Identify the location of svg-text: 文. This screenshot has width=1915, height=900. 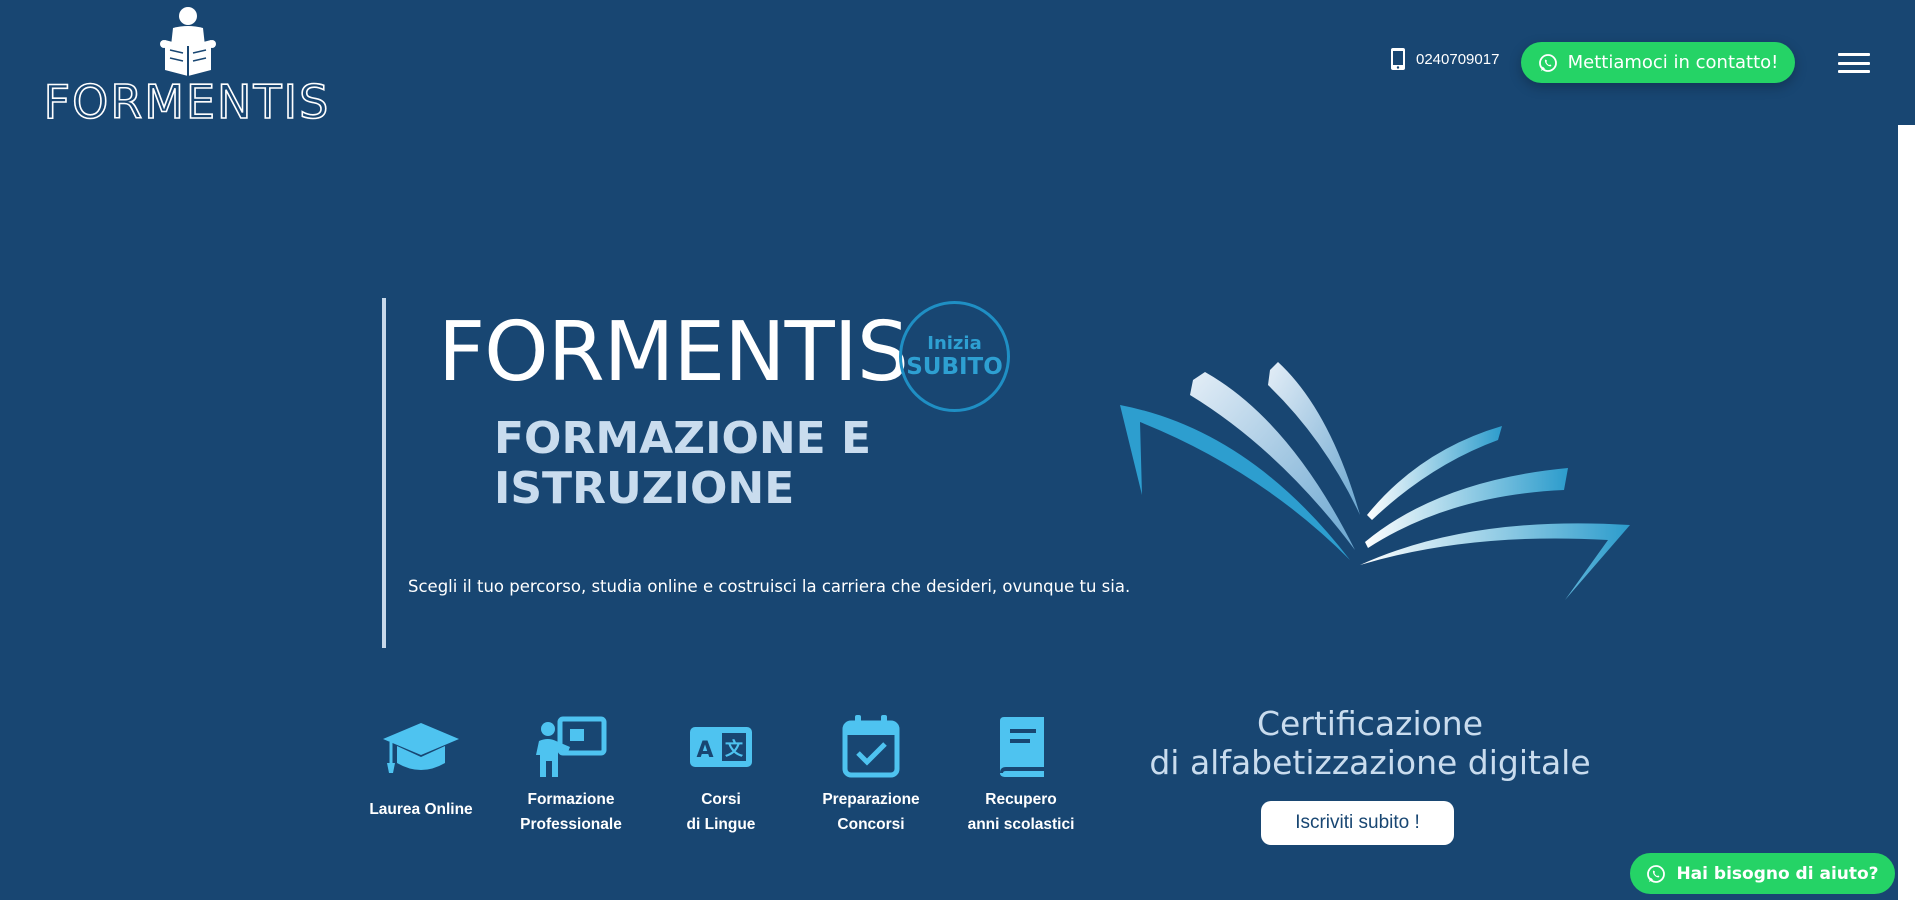
(734, 749).